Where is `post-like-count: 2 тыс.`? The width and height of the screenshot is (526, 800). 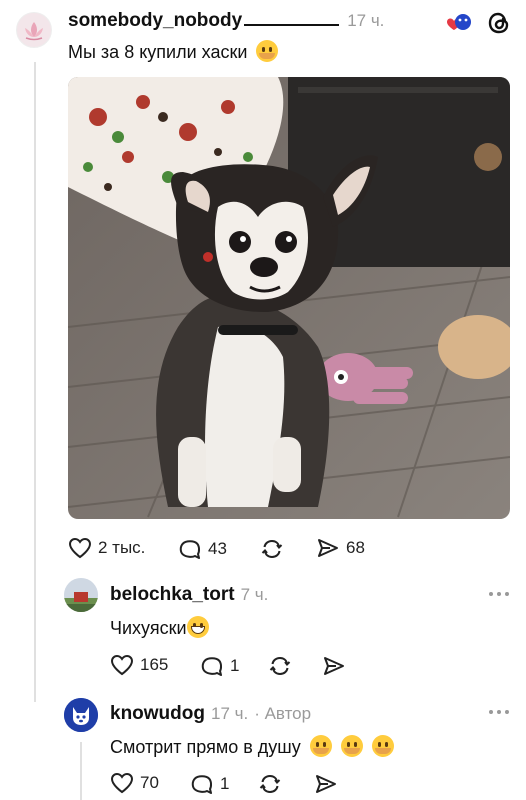 post-like-count: 2 тыс. is located at coordinates (122, 547).